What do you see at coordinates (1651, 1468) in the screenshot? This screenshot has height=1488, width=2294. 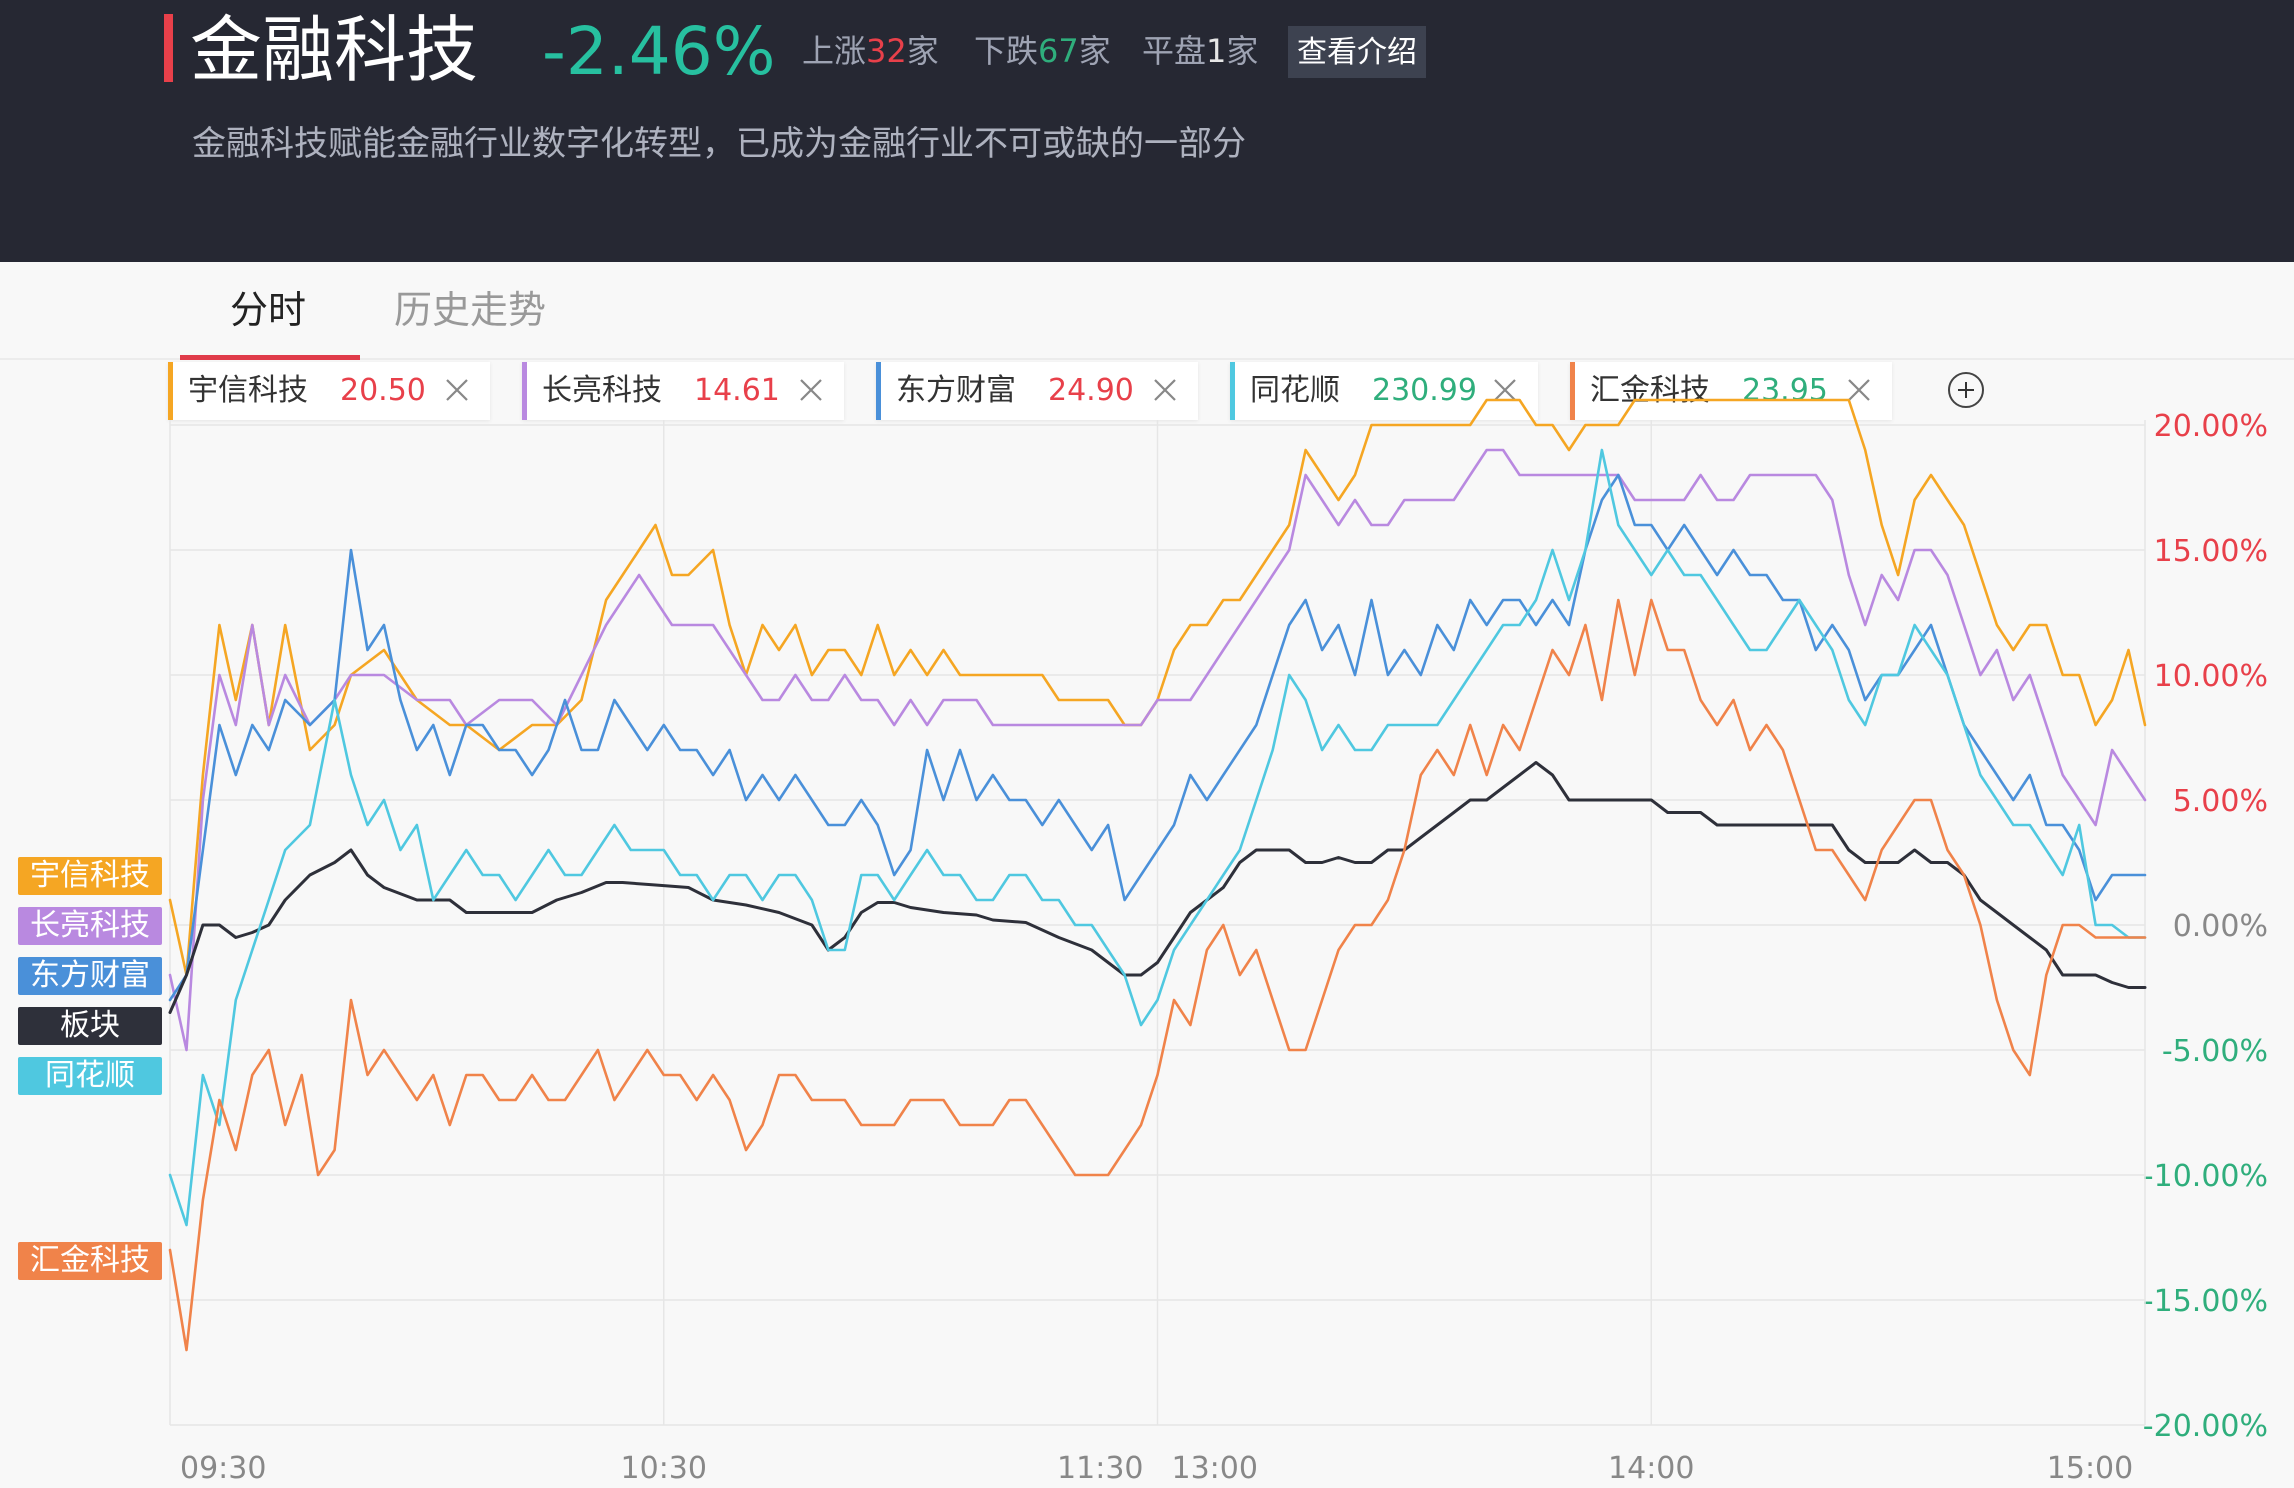 I see `x-tick-label: 14:00` at bounding box center [1651, 1468].